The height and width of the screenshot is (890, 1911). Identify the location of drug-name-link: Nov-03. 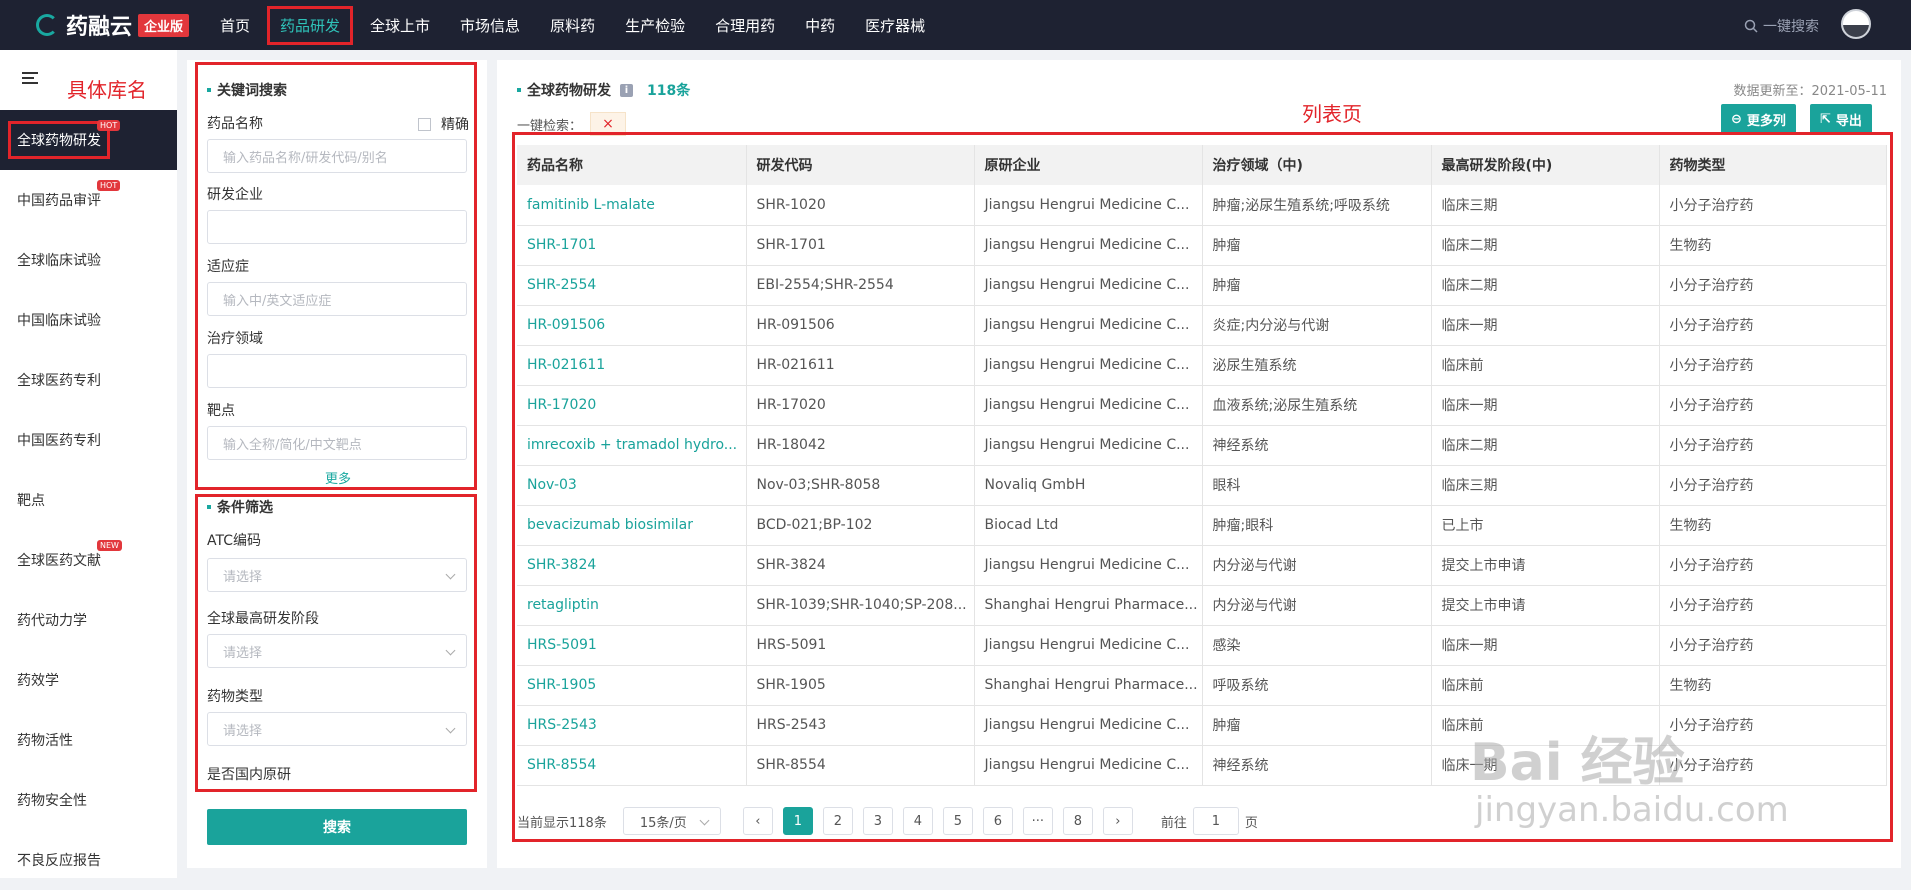
(632, 485).